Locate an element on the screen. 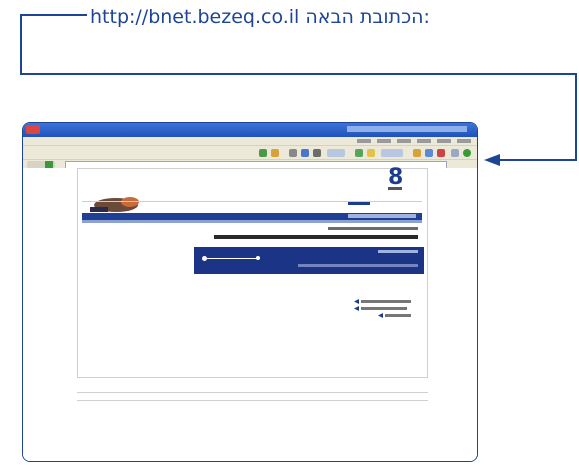  messenger-icon is located at coordinates (263, 153).